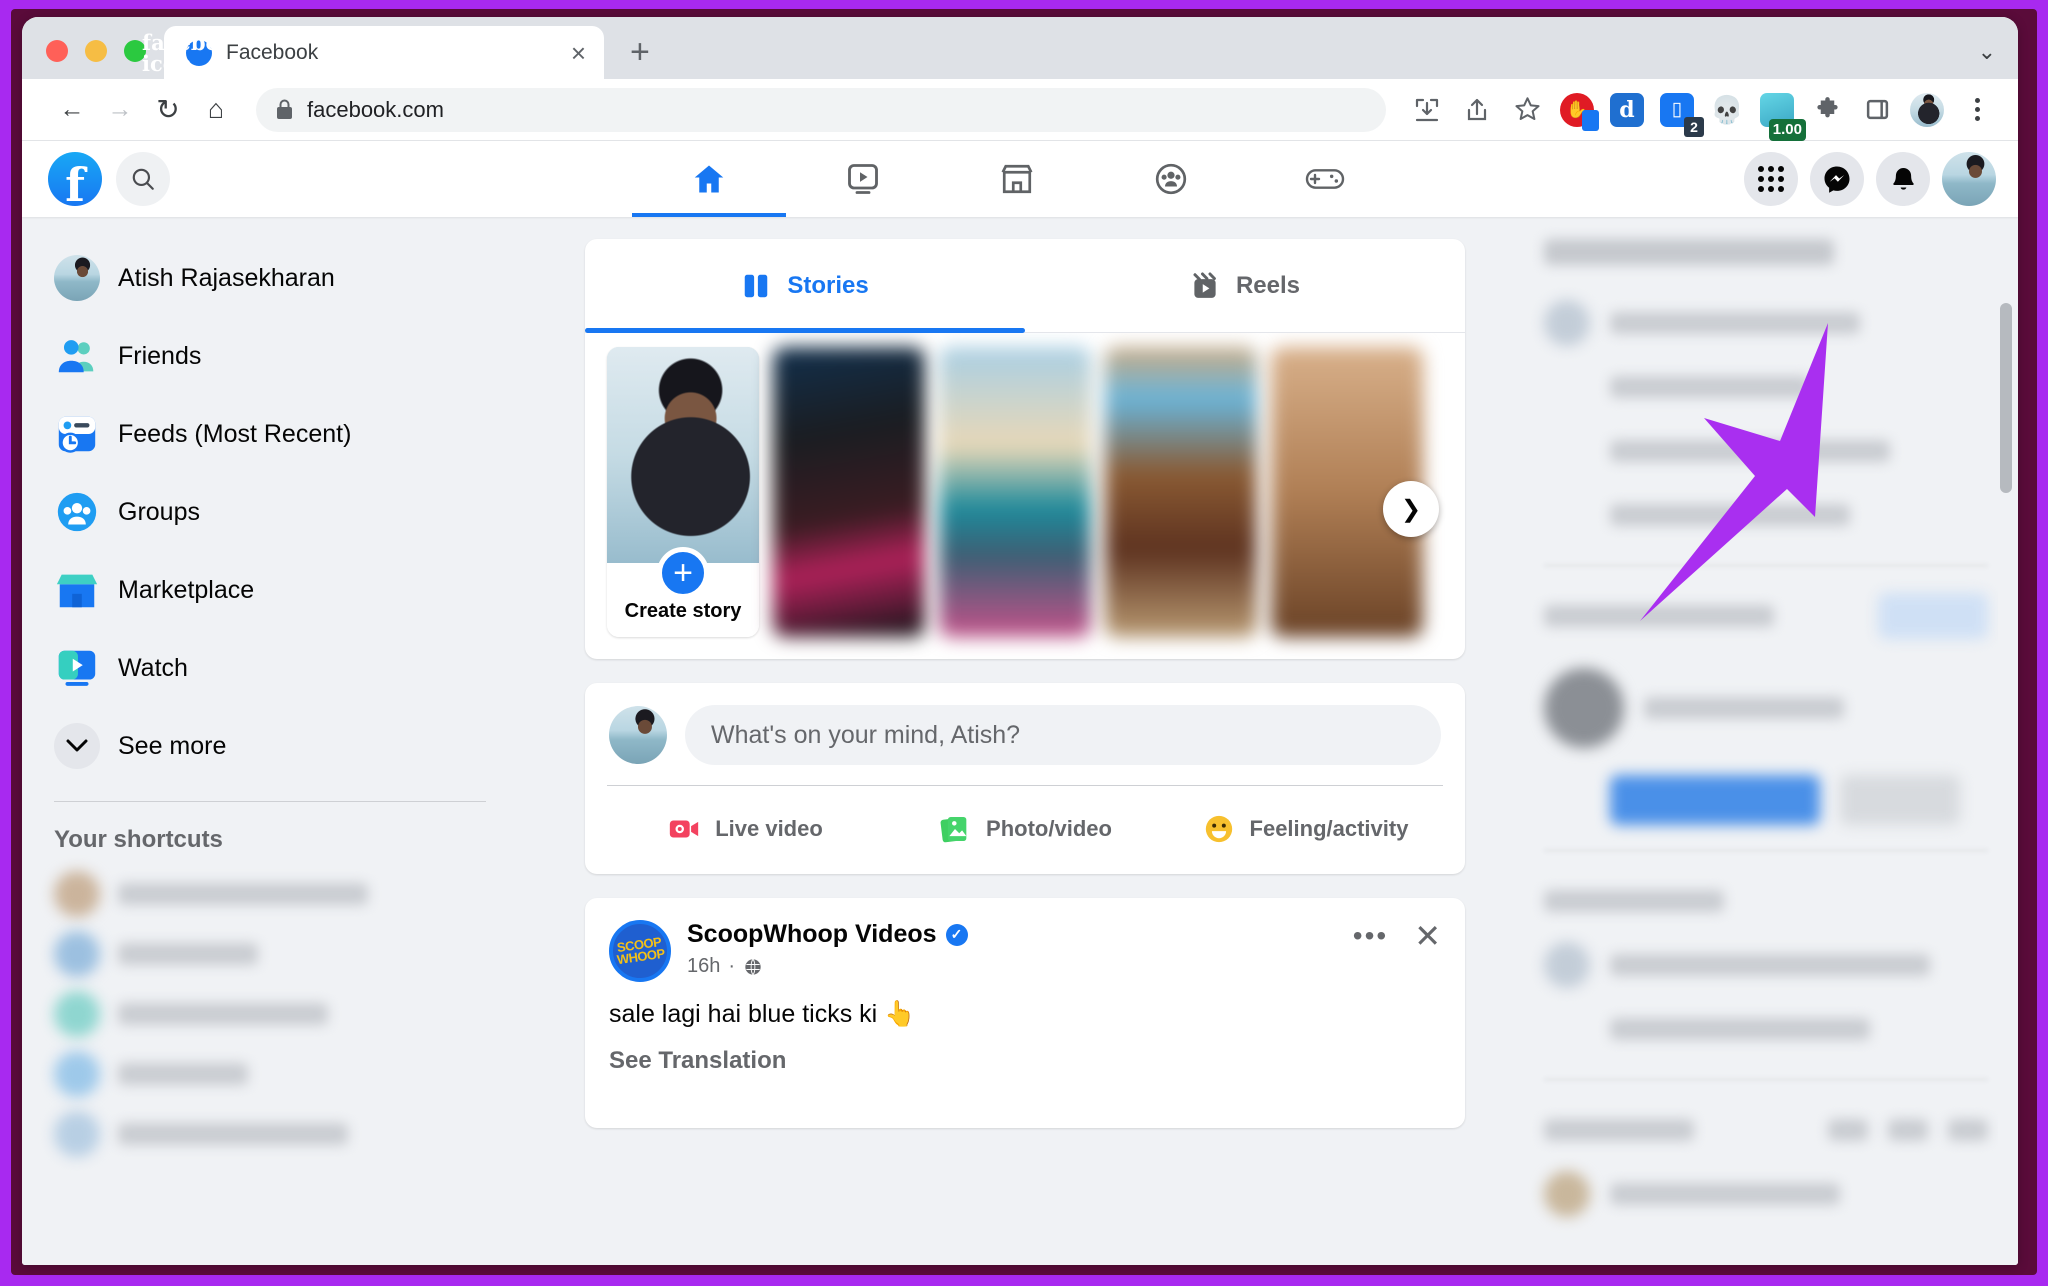 This screenshot has height=1286, width=2048. What do you see at coordinates (272, 52) in the screenshot?
I see `tab-title: Facebook` at bounding box center [272, 52].